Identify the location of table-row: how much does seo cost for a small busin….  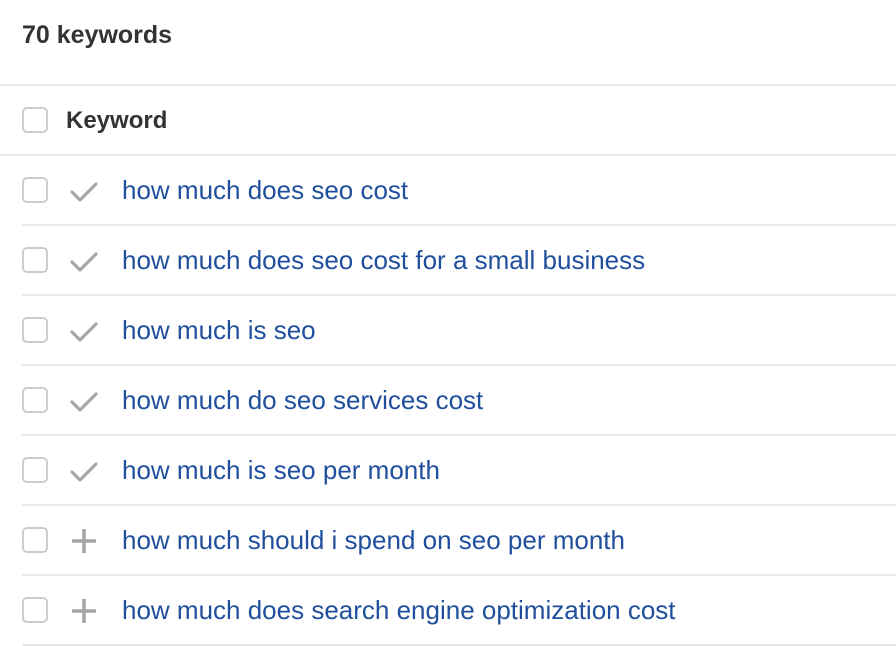
(448, 261).